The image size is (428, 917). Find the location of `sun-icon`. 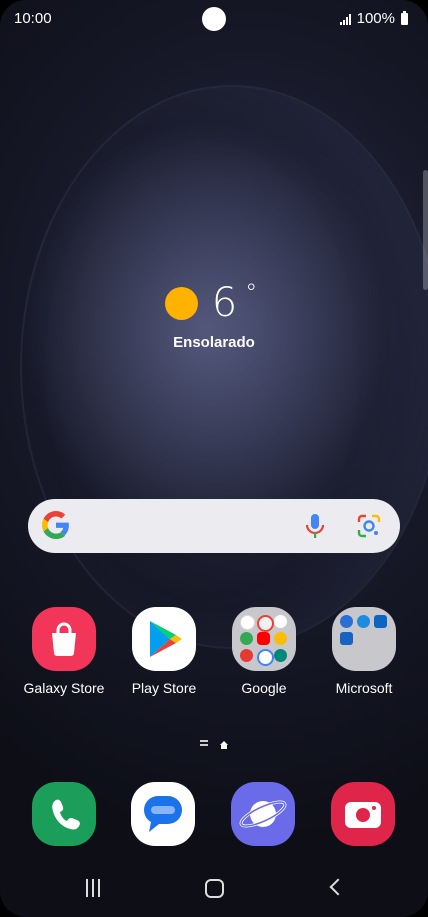

sun-icon is located at coordinates (181, 303).